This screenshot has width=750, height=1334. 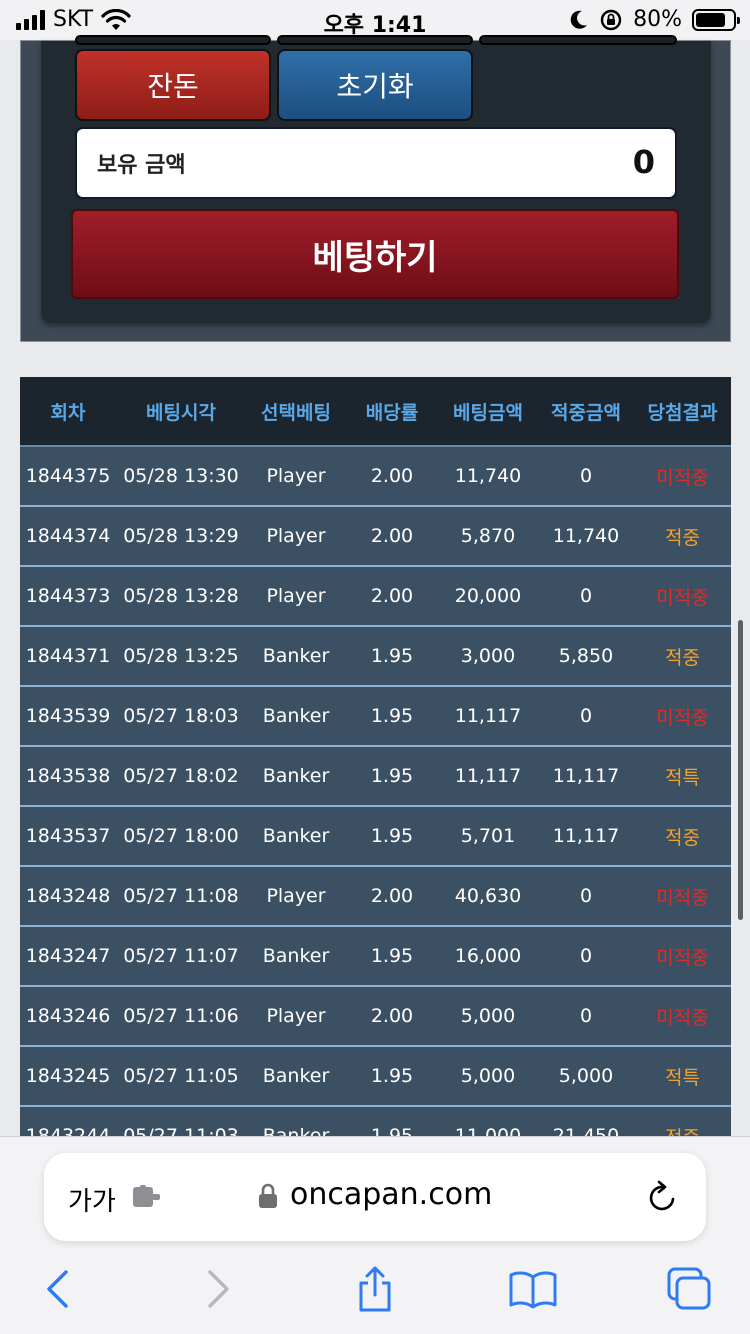 What do you see at coordinates (376, 163) in the screenshot?
I see `balance-field: 보유 금액 0` at bounding box center [376, 163].